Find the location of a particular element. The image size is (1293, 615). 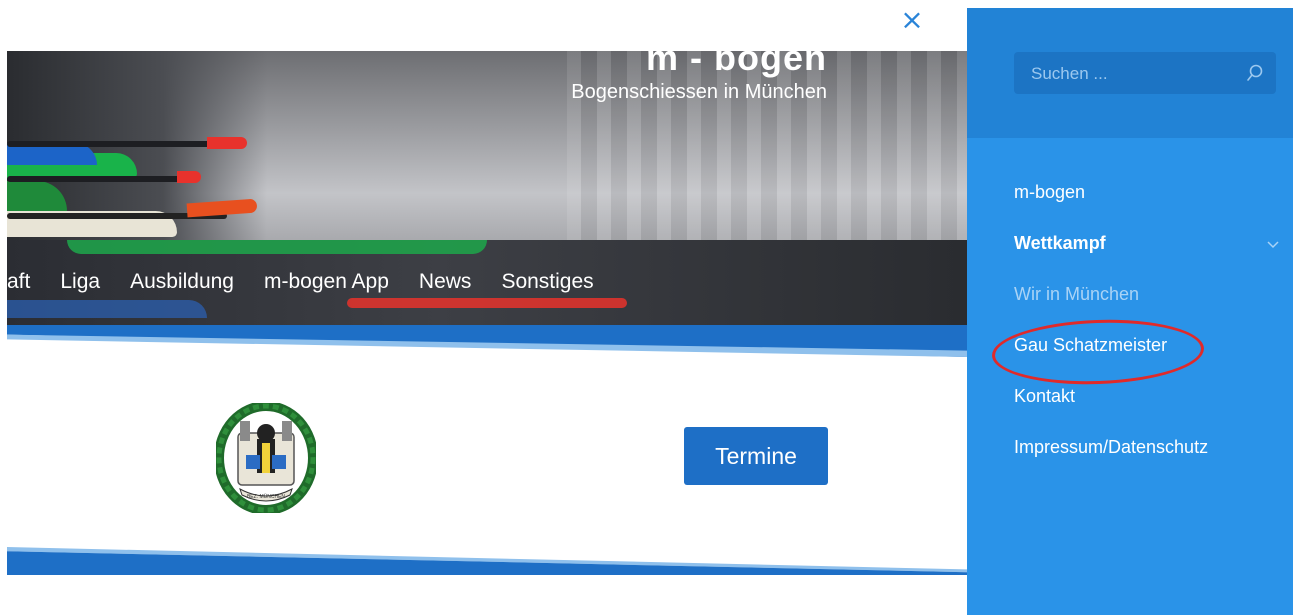

nav-item-news: News is located at coordinates (445, 282).